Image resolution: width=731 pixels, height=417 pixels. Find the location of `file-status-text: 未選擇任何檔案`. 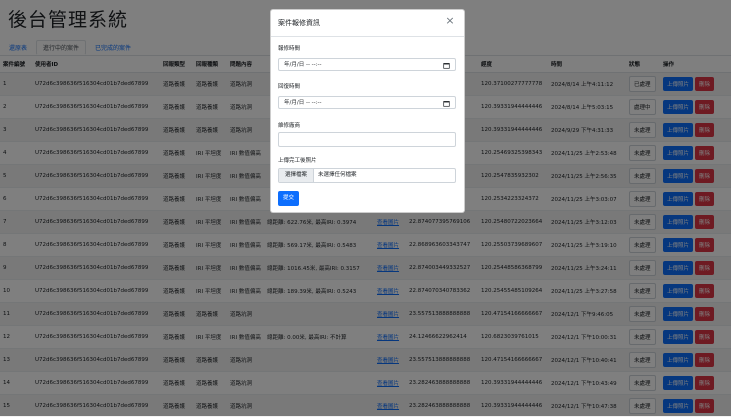

file-status-text: 未選擇任何檔案 is located at coordinates (337, 175).